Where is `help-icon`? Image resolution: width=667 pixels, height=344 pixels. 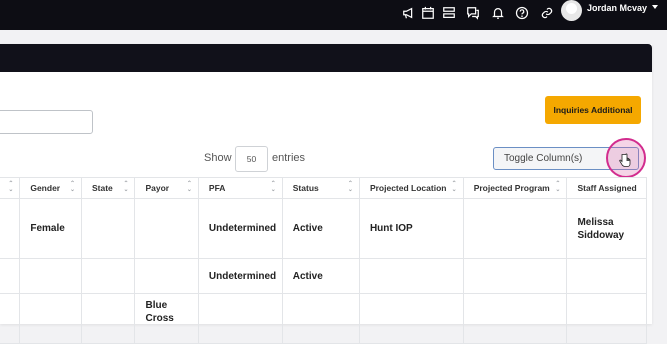 help-icon is located at coordinates (522, 13).